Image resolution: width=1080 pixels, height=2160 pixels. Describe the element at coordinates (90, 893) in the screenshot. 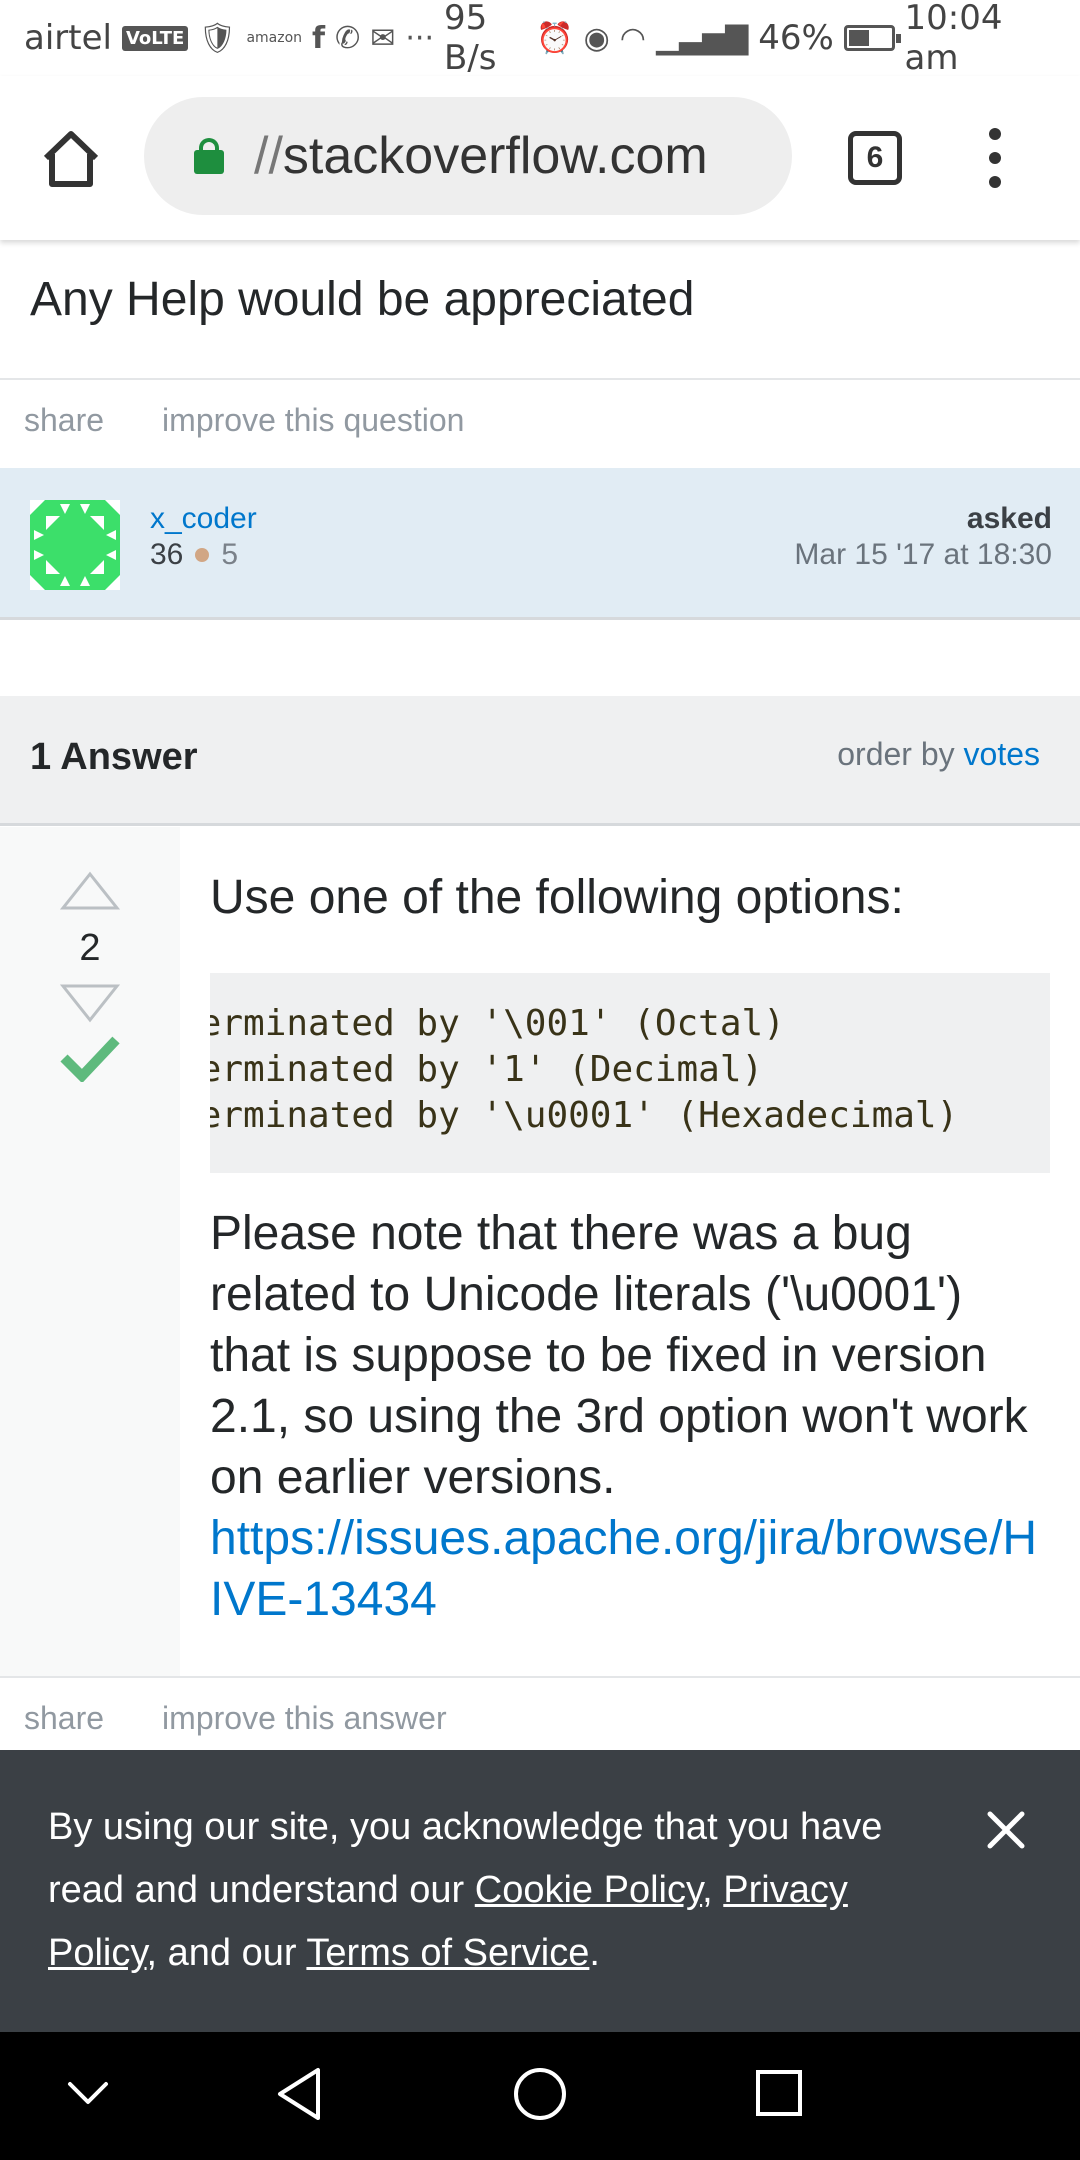

I see `upvote-icon` at that location.